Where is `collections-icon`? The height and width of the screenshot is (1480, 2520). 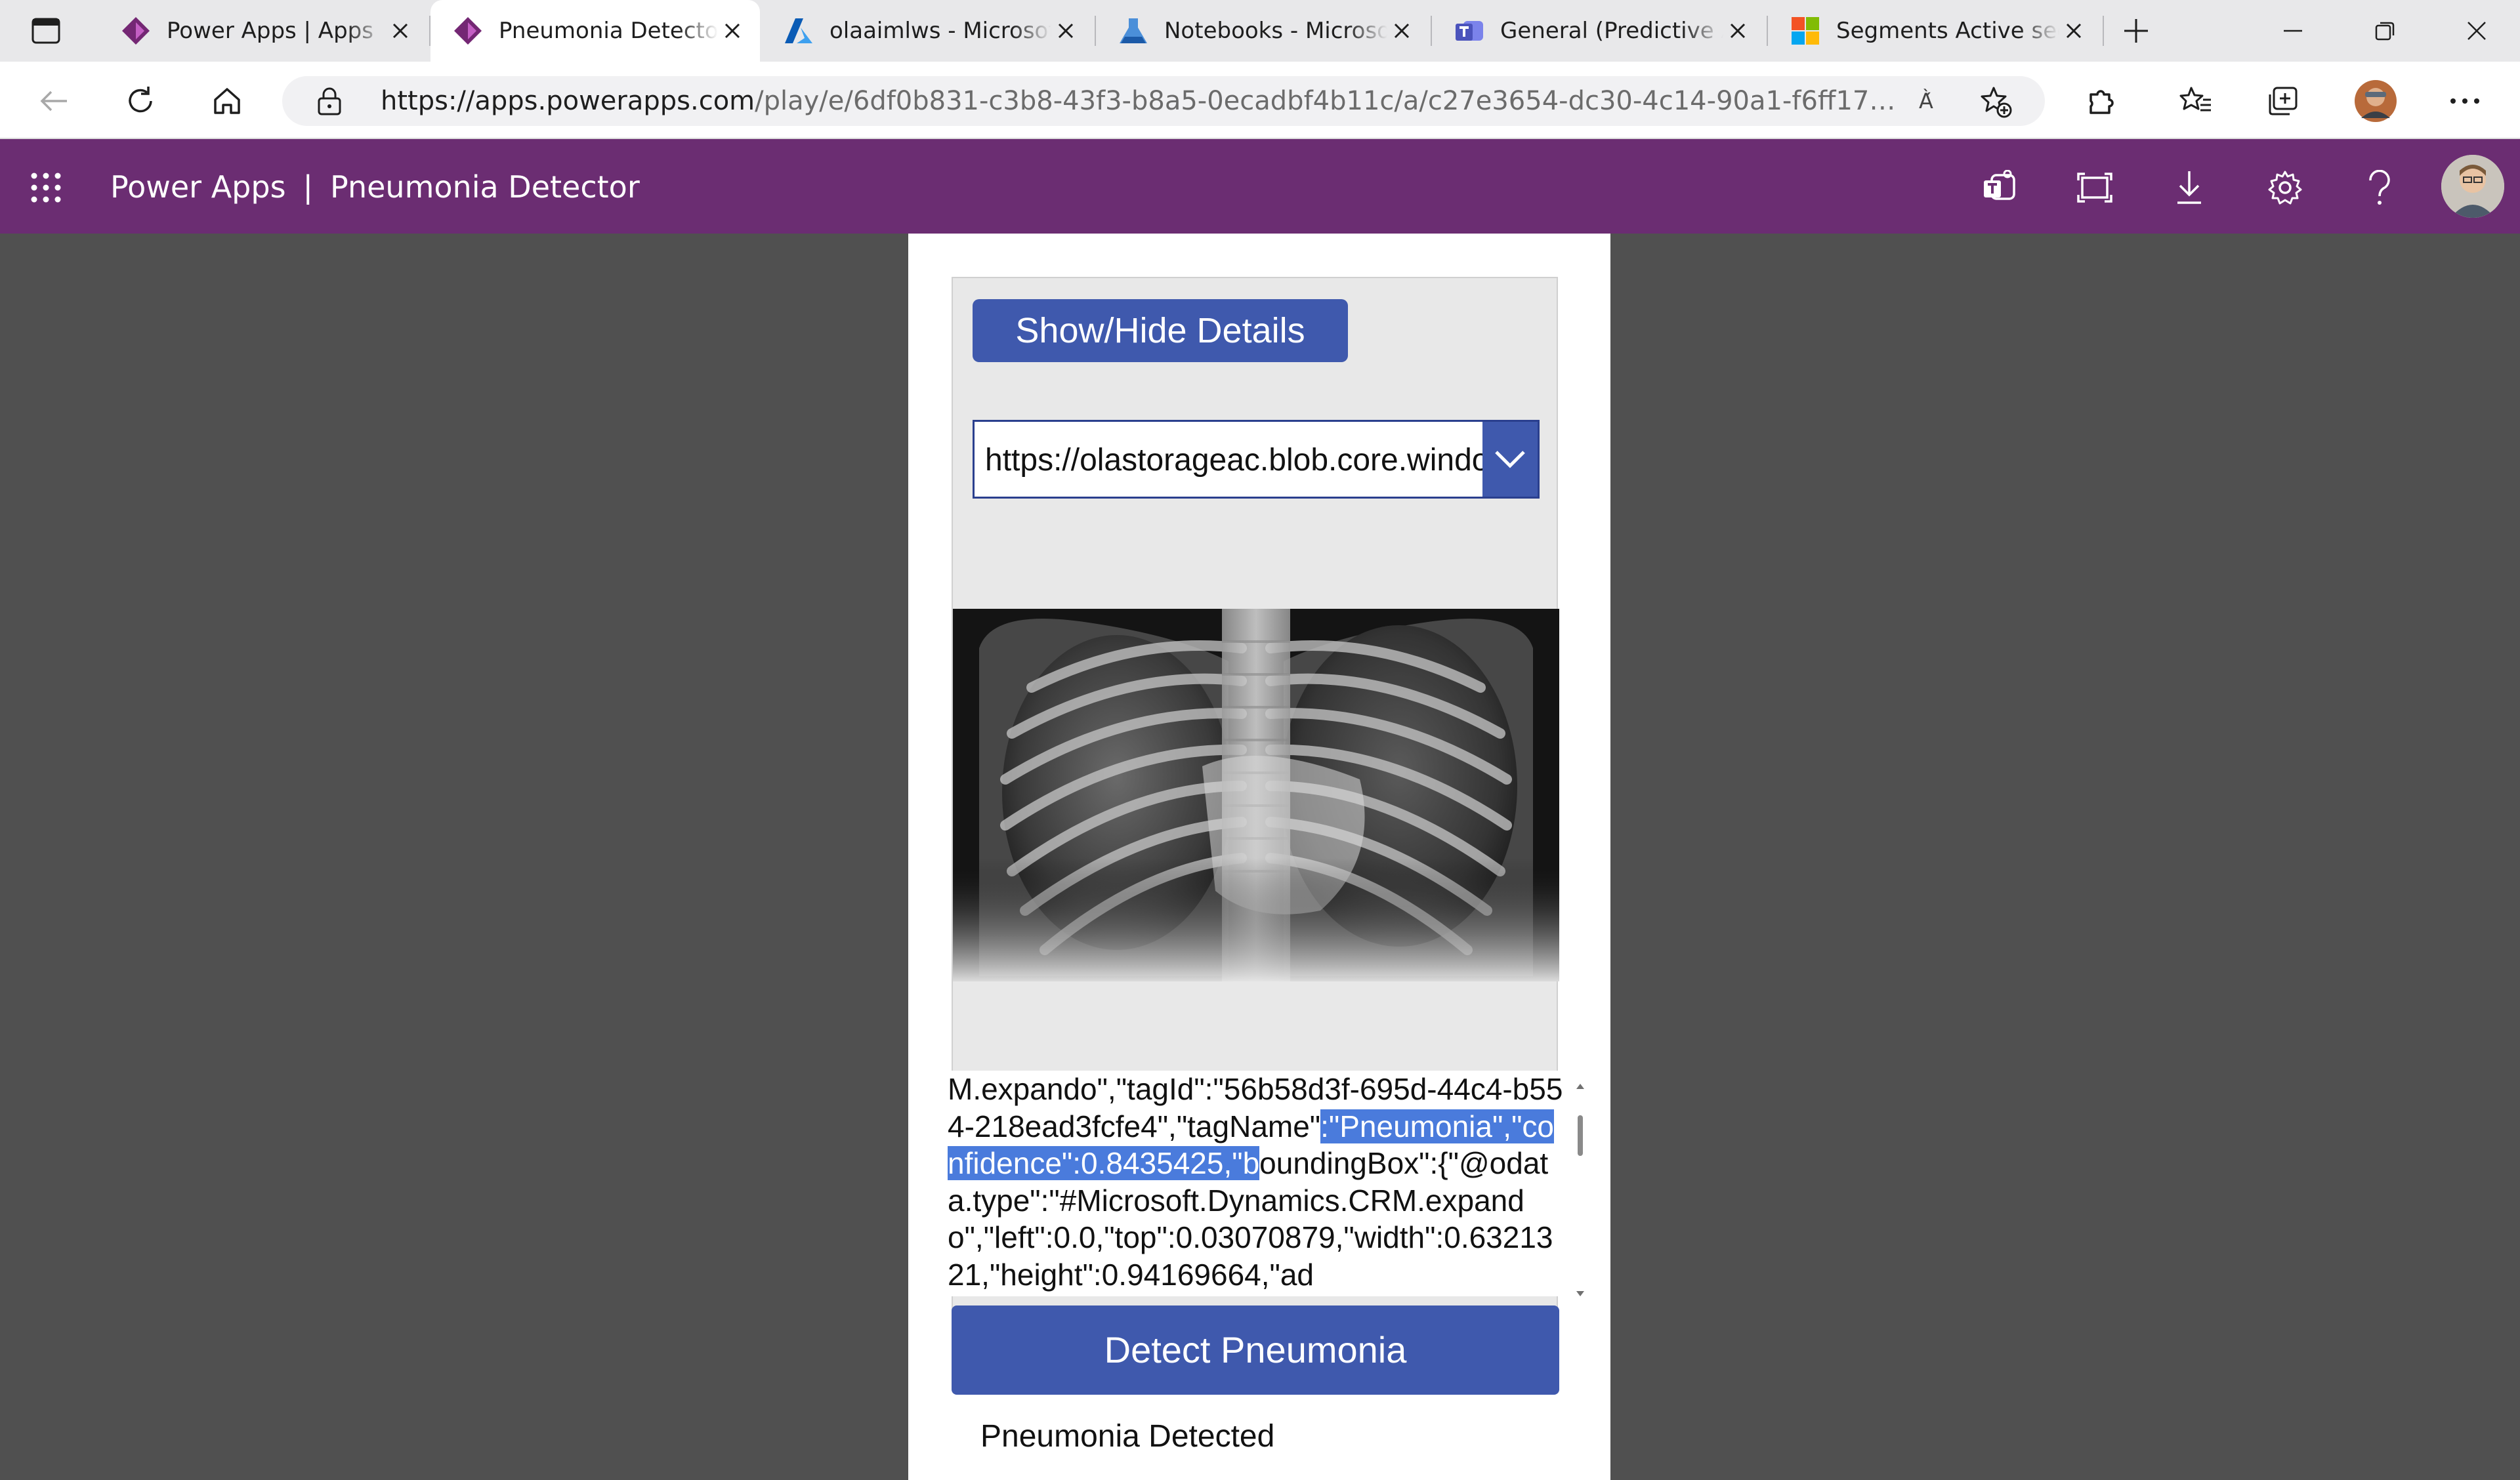 collections-icon is located at coordinates (2283, 101).